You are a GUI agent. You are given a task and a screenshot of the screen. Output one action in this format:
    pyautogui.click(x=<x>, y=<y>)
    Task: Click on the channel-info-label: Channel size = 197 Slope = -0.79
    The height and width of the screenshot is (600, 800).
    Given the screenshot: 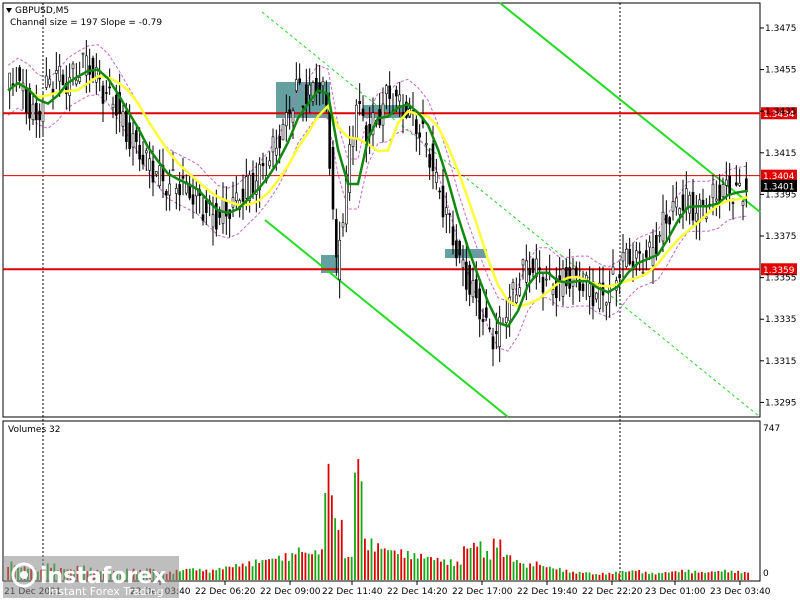 What is the action you would take?
    pyautogui.click(x=86, y=23)
    